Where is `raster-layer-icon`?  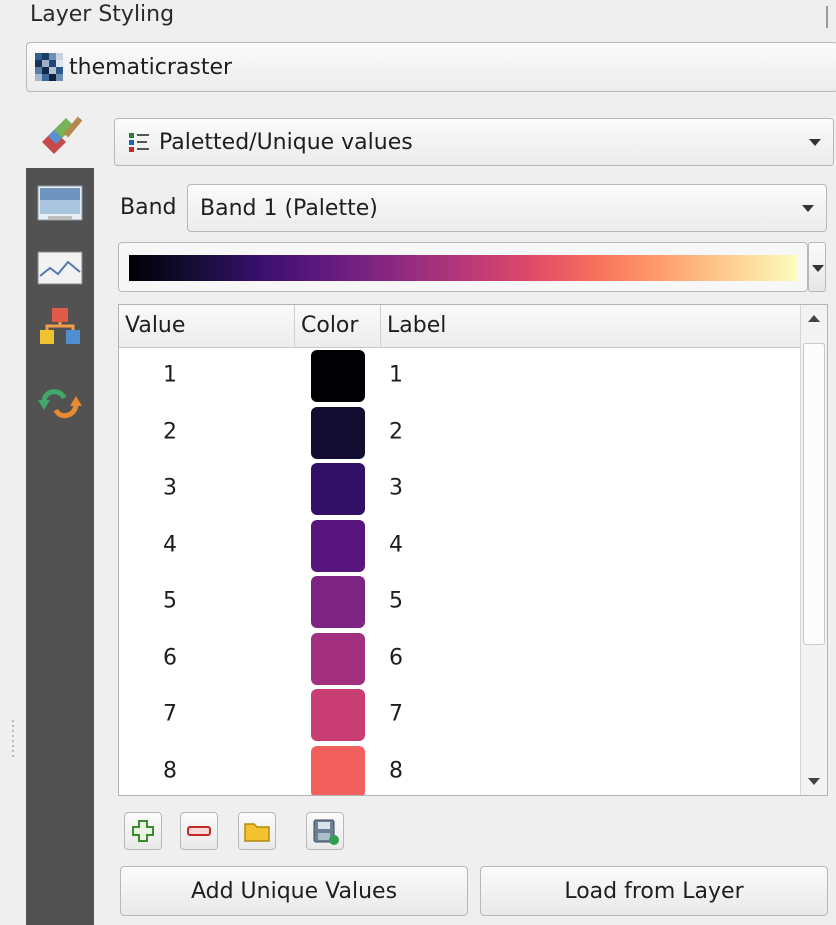 raster-layer-icon is located at coordinates (49, 67).